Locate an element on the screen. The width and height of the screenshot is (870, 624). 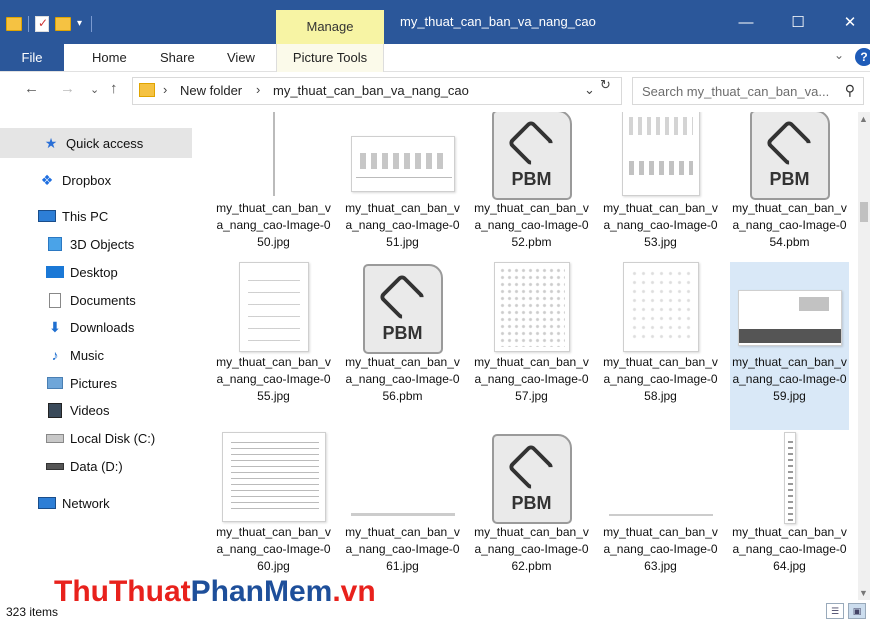
breadcrumb-new-folder: New folder is located at coordinates (211, 90).